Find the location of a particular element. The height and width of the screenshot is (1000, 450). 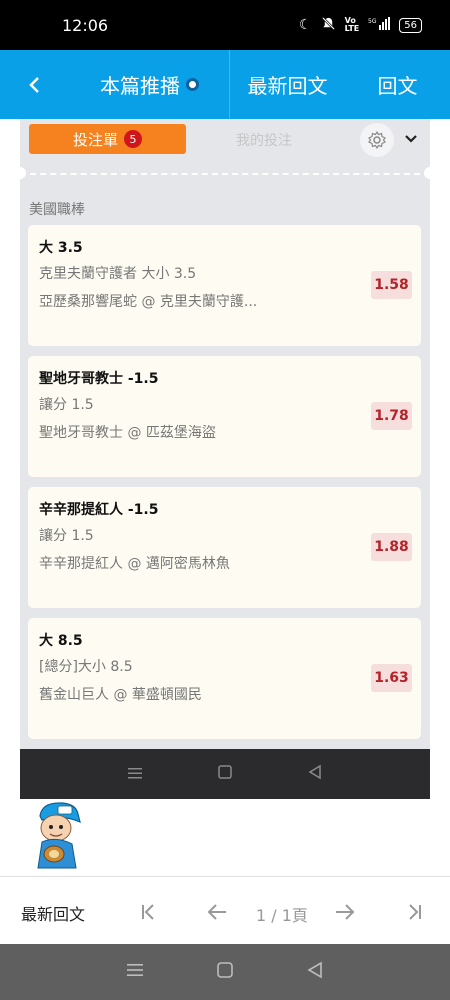

toggle-dot-icon is located at coordinates (192, 84).